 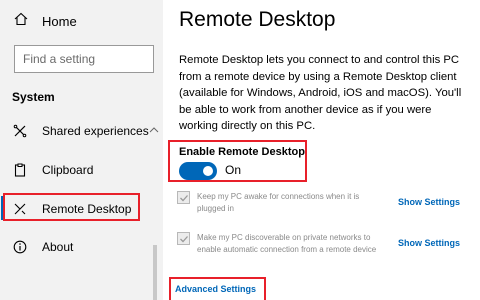 What do you see at coordinates (59, 21) in the screenshot?
I see `sidebar-item-home-label: Home` at bounding box center [59, 21].